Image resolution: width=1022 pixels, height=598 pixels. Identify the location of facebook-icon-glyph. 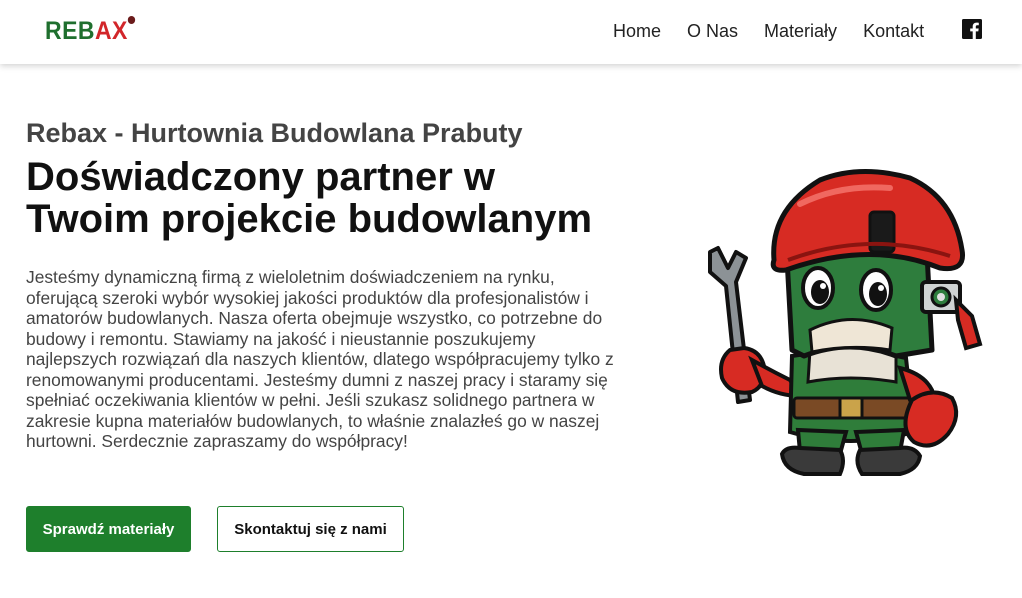
(972, 29).